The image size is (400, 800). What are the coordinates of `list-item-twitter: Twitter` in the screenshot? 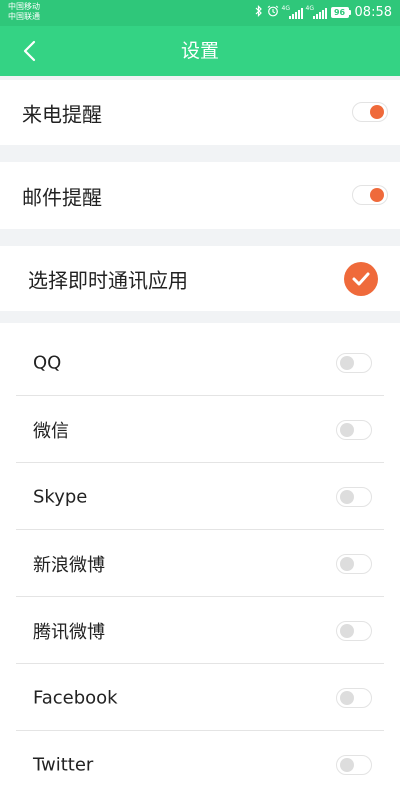 It's located at (200, 764).